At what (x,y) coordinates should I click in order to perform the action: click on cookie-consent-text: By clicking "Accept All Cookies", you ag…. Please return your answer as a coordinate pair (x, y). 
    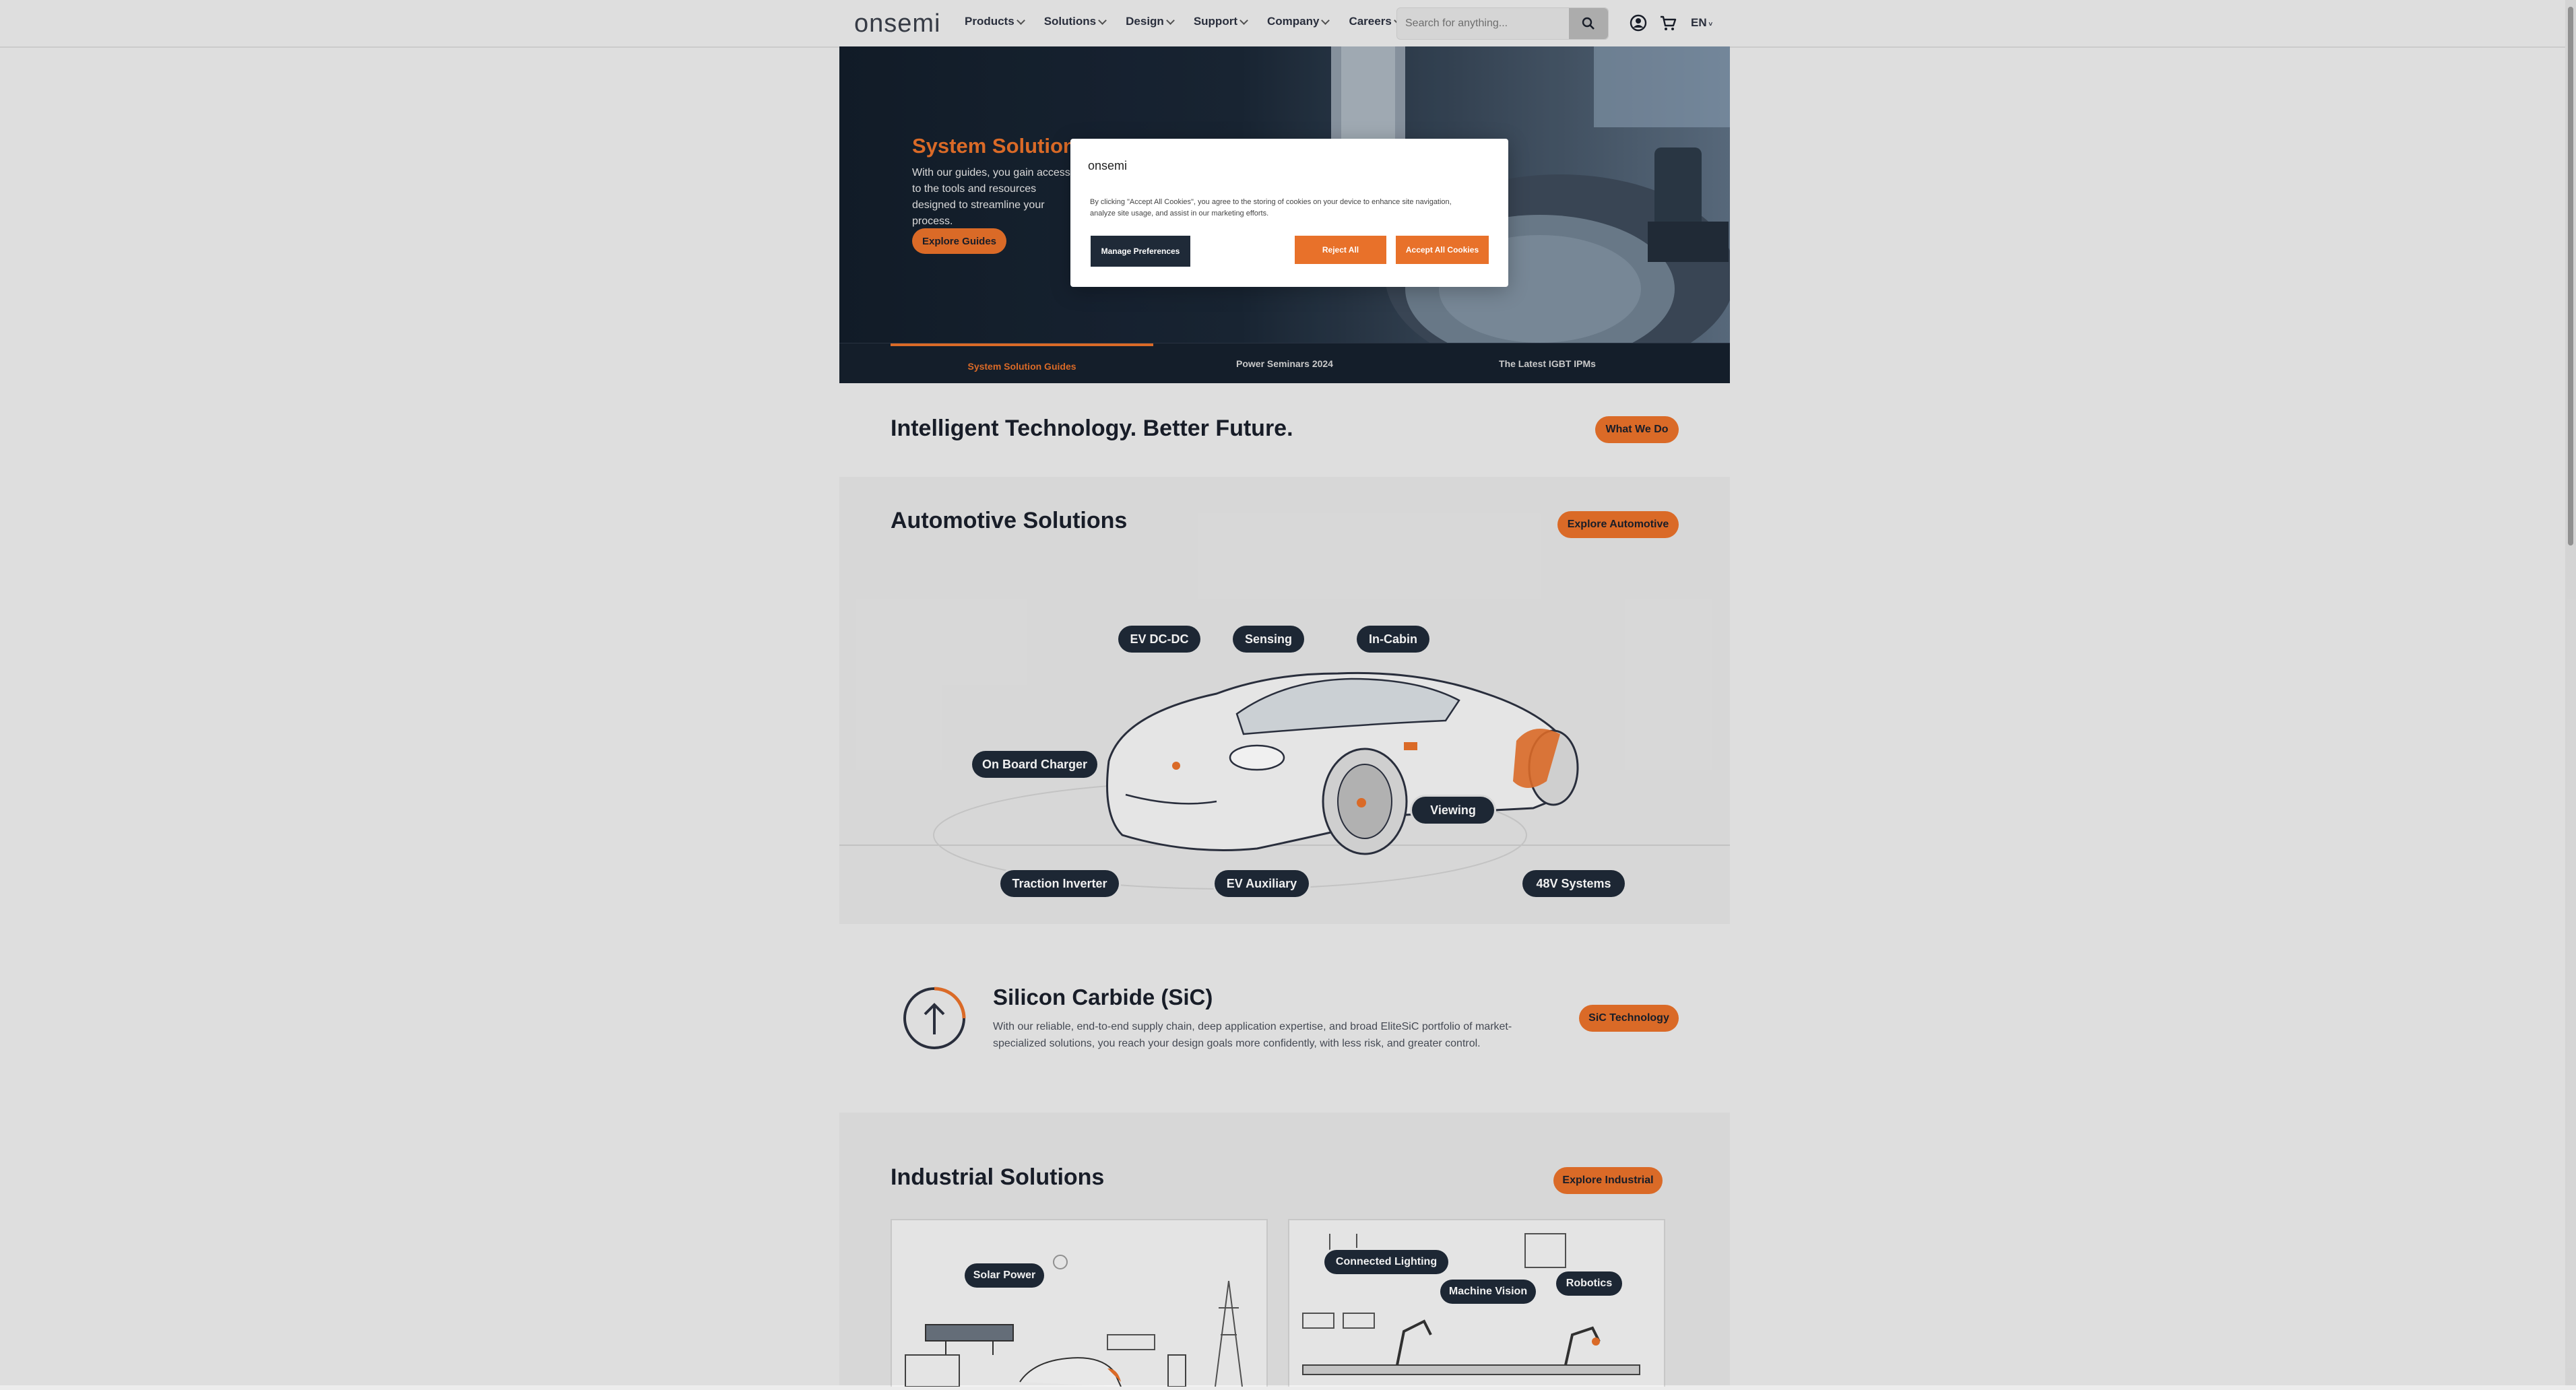
    Looking at the image, I should click on (1271, 208).